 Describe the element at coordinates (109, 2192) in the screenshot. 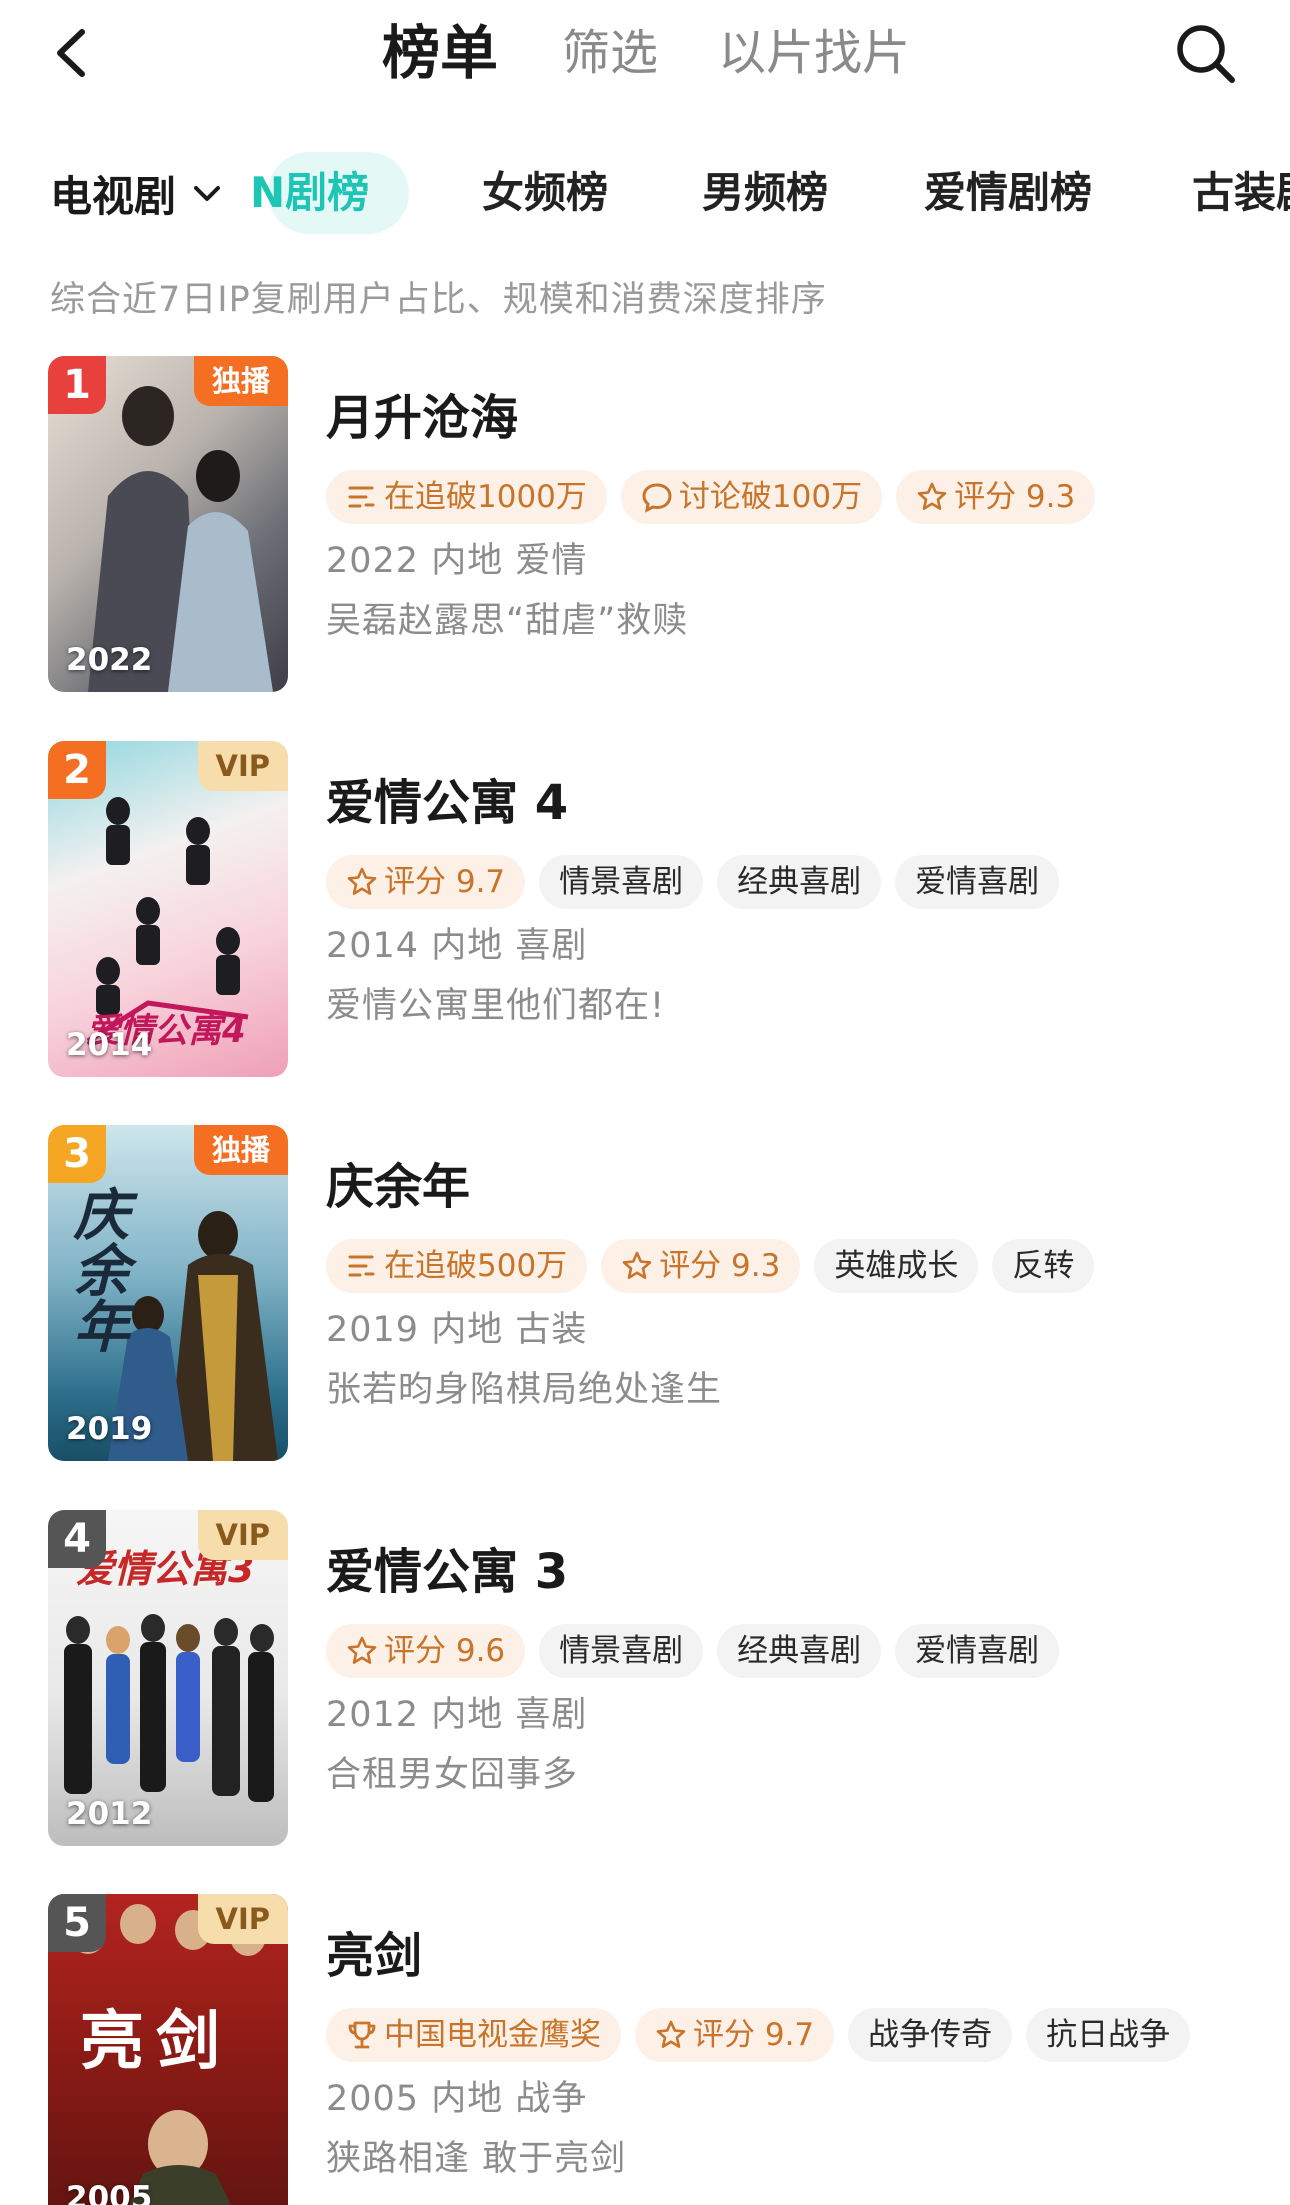

I see `poster-year: 2005` at that location.